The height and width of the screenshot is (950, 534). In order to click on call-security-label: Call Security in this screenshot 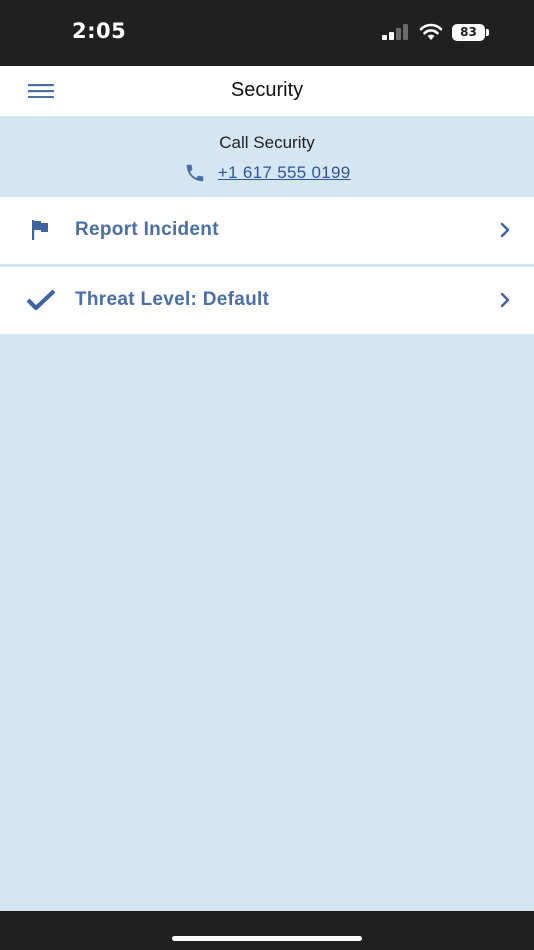, I will do `click(267, 142)`.